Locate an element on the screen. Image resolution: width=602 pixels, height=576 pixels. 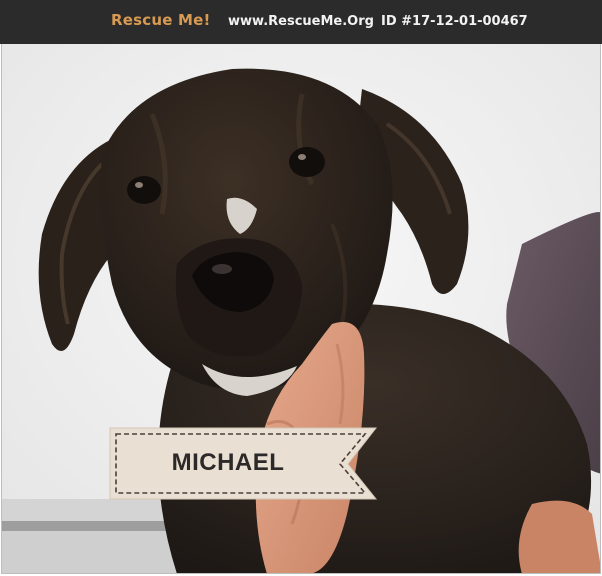
brand-logo: Rescue Me! is located at coordinates (161, 20).